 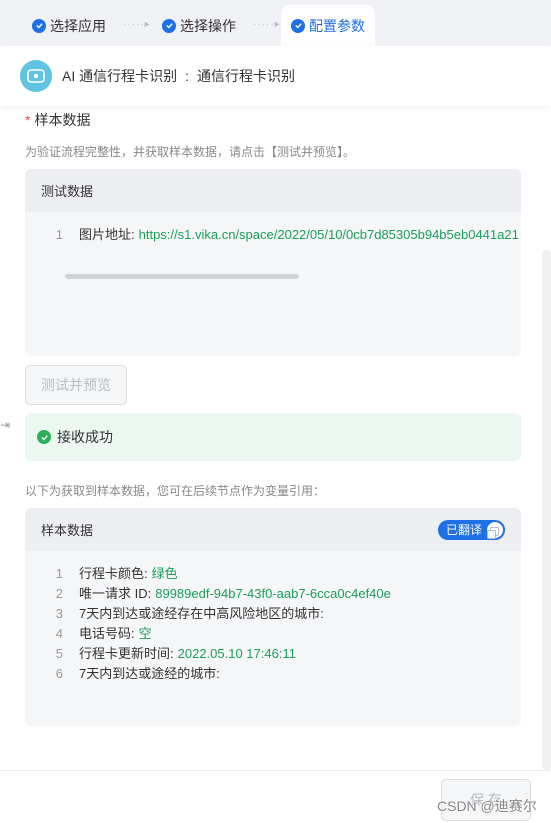 What do you see at coordinates (76, 385) in the screenshot?
I see `test-preview-button: 测试并预览` at bounding box center [76, 385].